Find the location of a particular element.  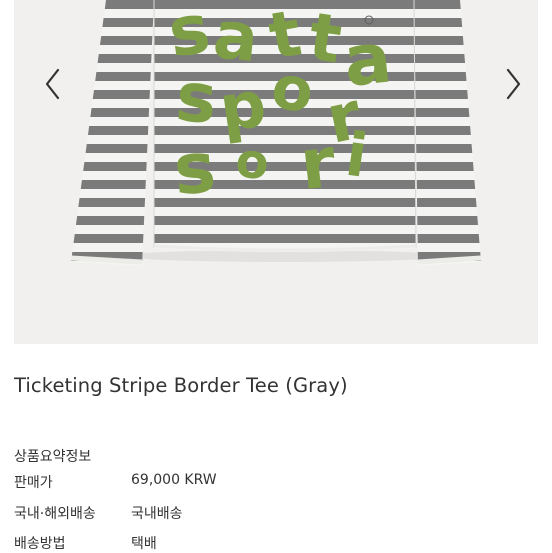

shipping-region-row: 국내·해외배송 국내배송 is located at coordinates (274, 513).